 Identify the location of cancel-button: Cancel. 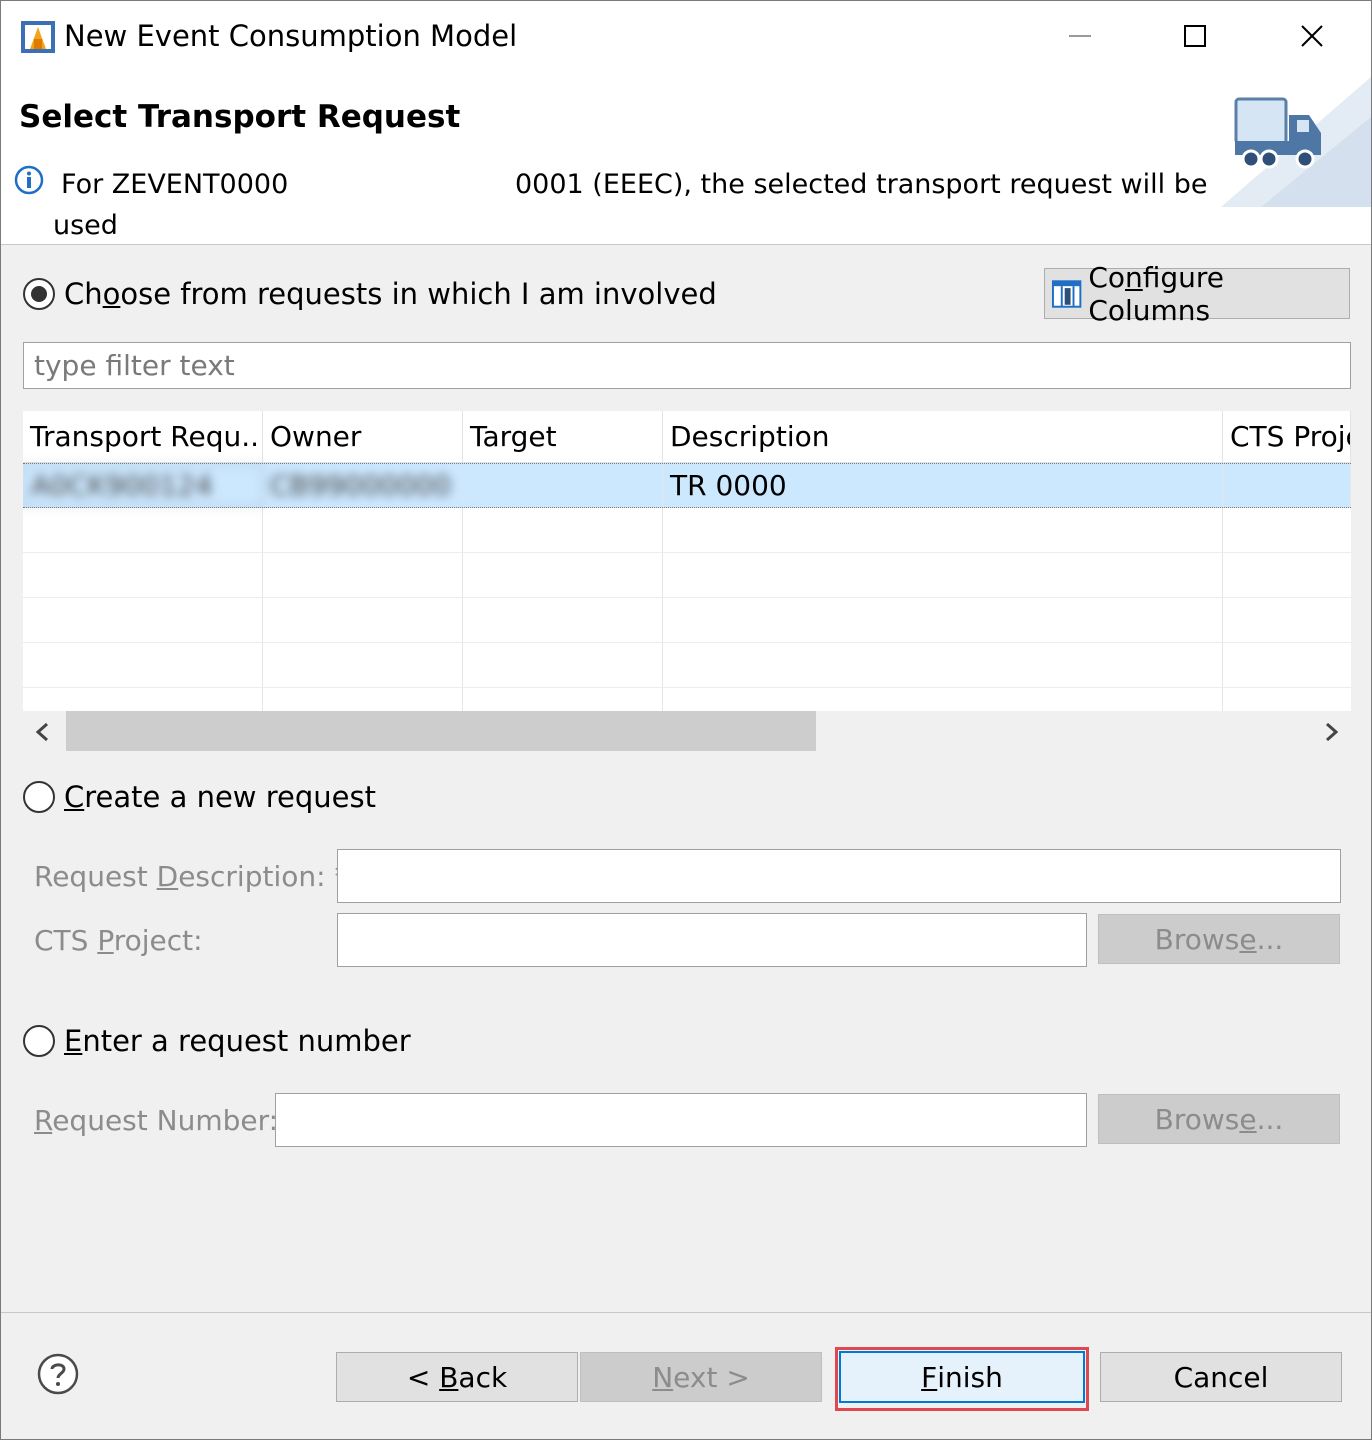
(1221, 1377).